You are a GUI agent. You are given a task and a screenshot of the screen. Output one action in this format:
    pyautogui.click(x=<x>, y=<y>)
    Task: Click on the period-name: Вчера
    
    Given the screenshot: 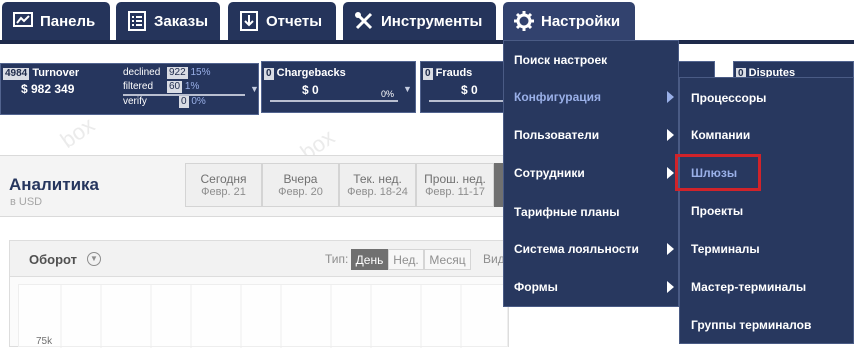 What is the action you would take?
    pyautogui.click(x=300, y=179)
    